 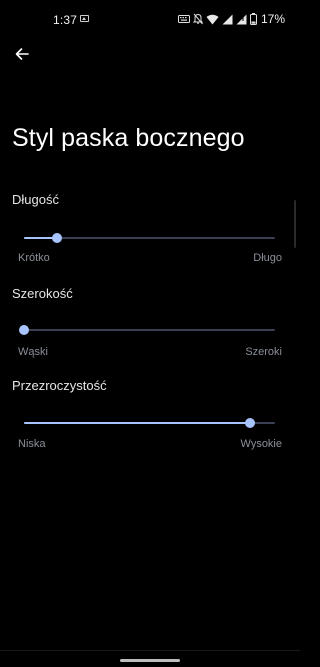 What do you see at coordinates (183, 19) in the screenshot?
I see `keyboard-icon` at bounding box center [183, 19].